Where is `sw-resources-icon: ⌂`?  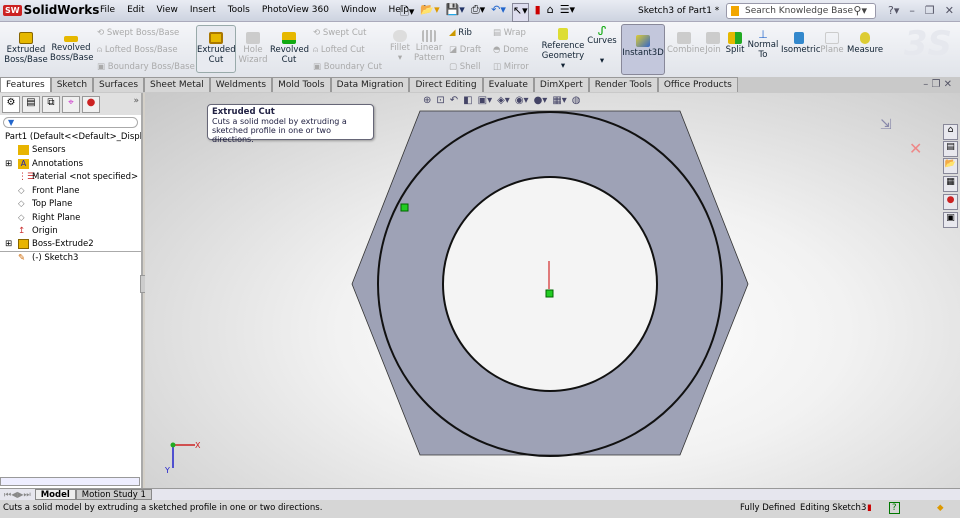 sw-resources-icon: ⌂ is located at coordinates (950, 132).